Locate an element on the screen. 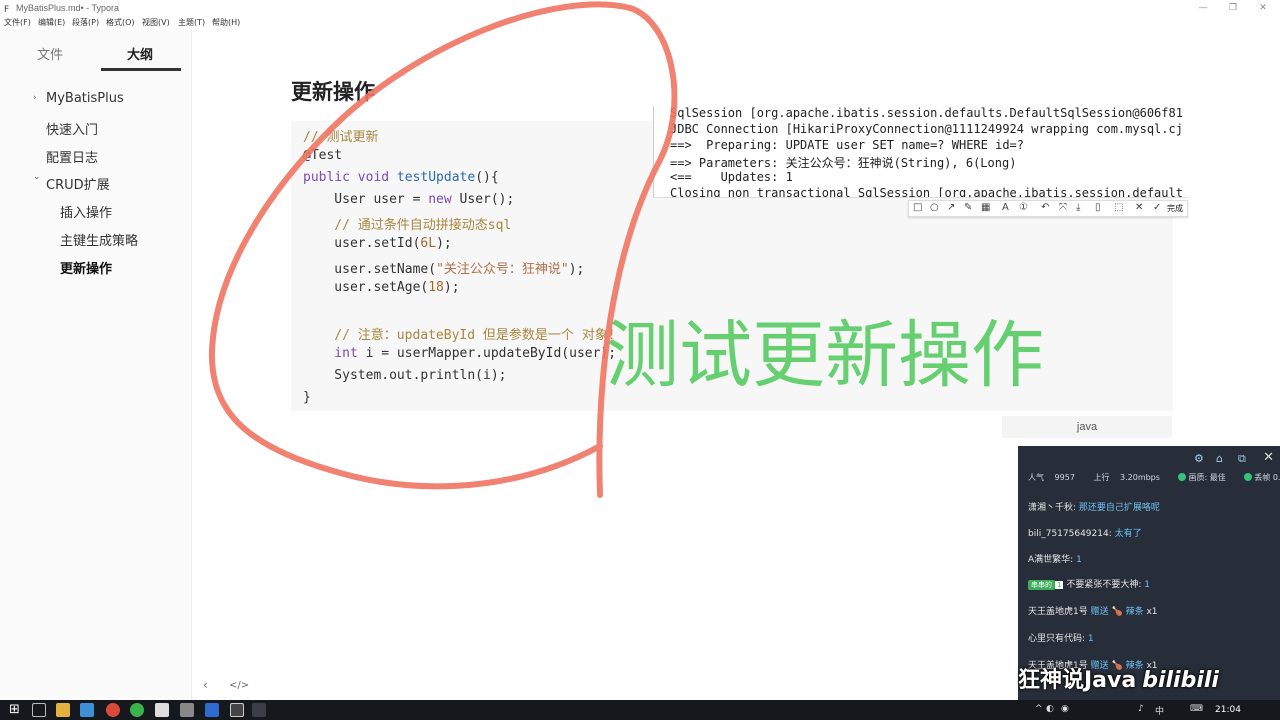 This screenshot has height=720, width=1280. active-tab-indicator is located at coordinates (141, 69).